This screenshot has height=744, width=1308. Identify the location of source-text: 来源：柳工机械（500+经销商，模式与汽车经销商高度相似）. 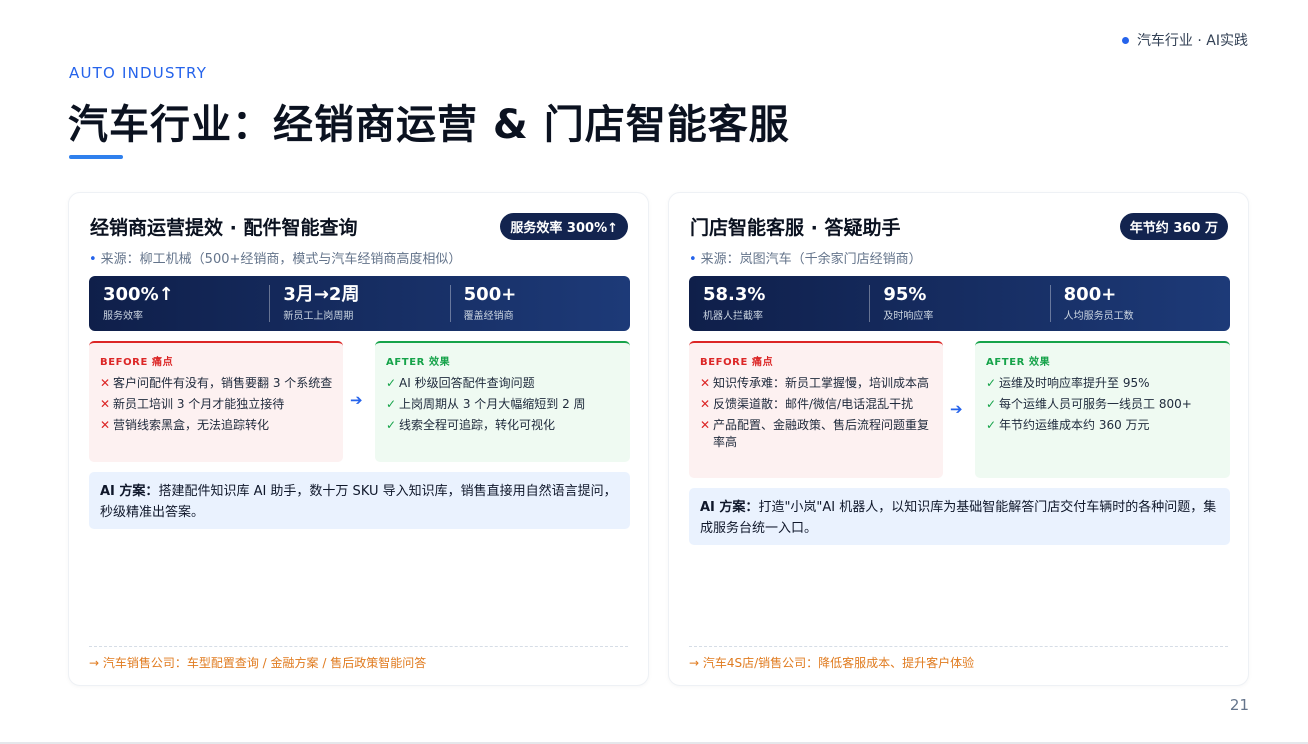
(281, 259).